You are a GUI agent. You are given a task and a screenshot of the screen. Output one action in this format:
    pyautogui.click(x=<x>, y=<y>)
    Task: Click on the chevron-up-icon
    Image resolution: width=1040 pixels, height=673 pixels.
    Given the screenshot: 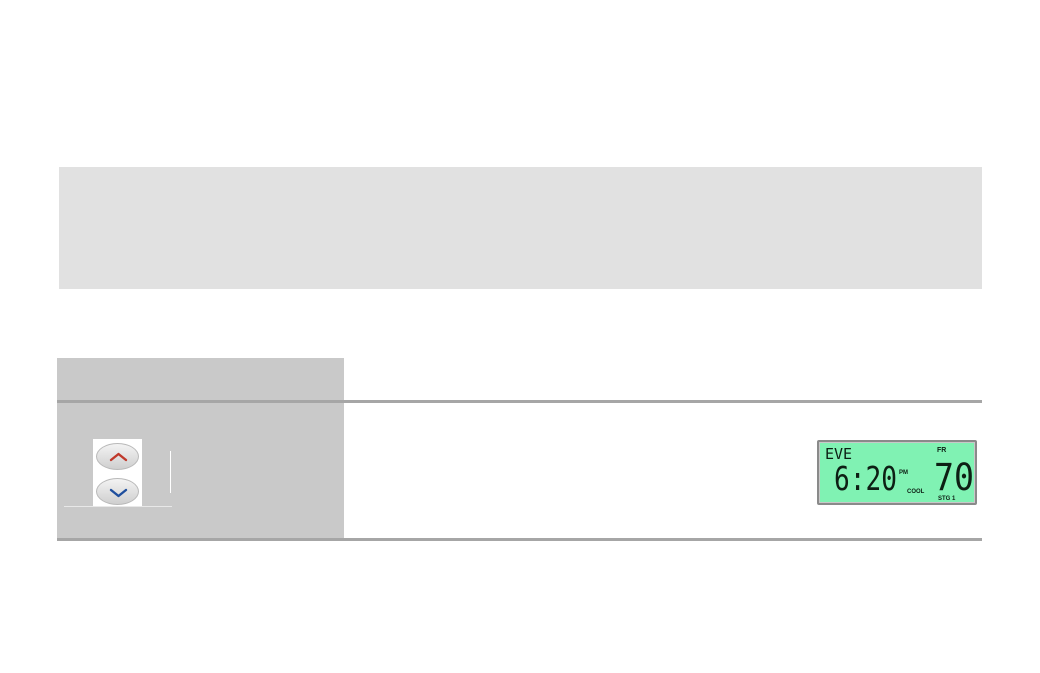 What is the action you would take?
    pyautogui.click(x=118, y=457)
    